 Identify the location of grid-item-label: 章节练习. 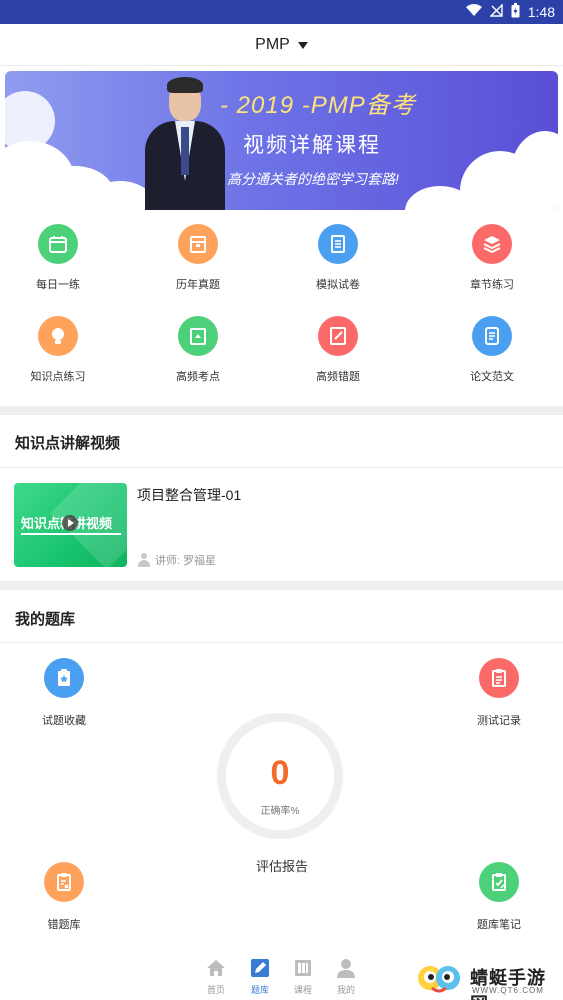
(492, 285).